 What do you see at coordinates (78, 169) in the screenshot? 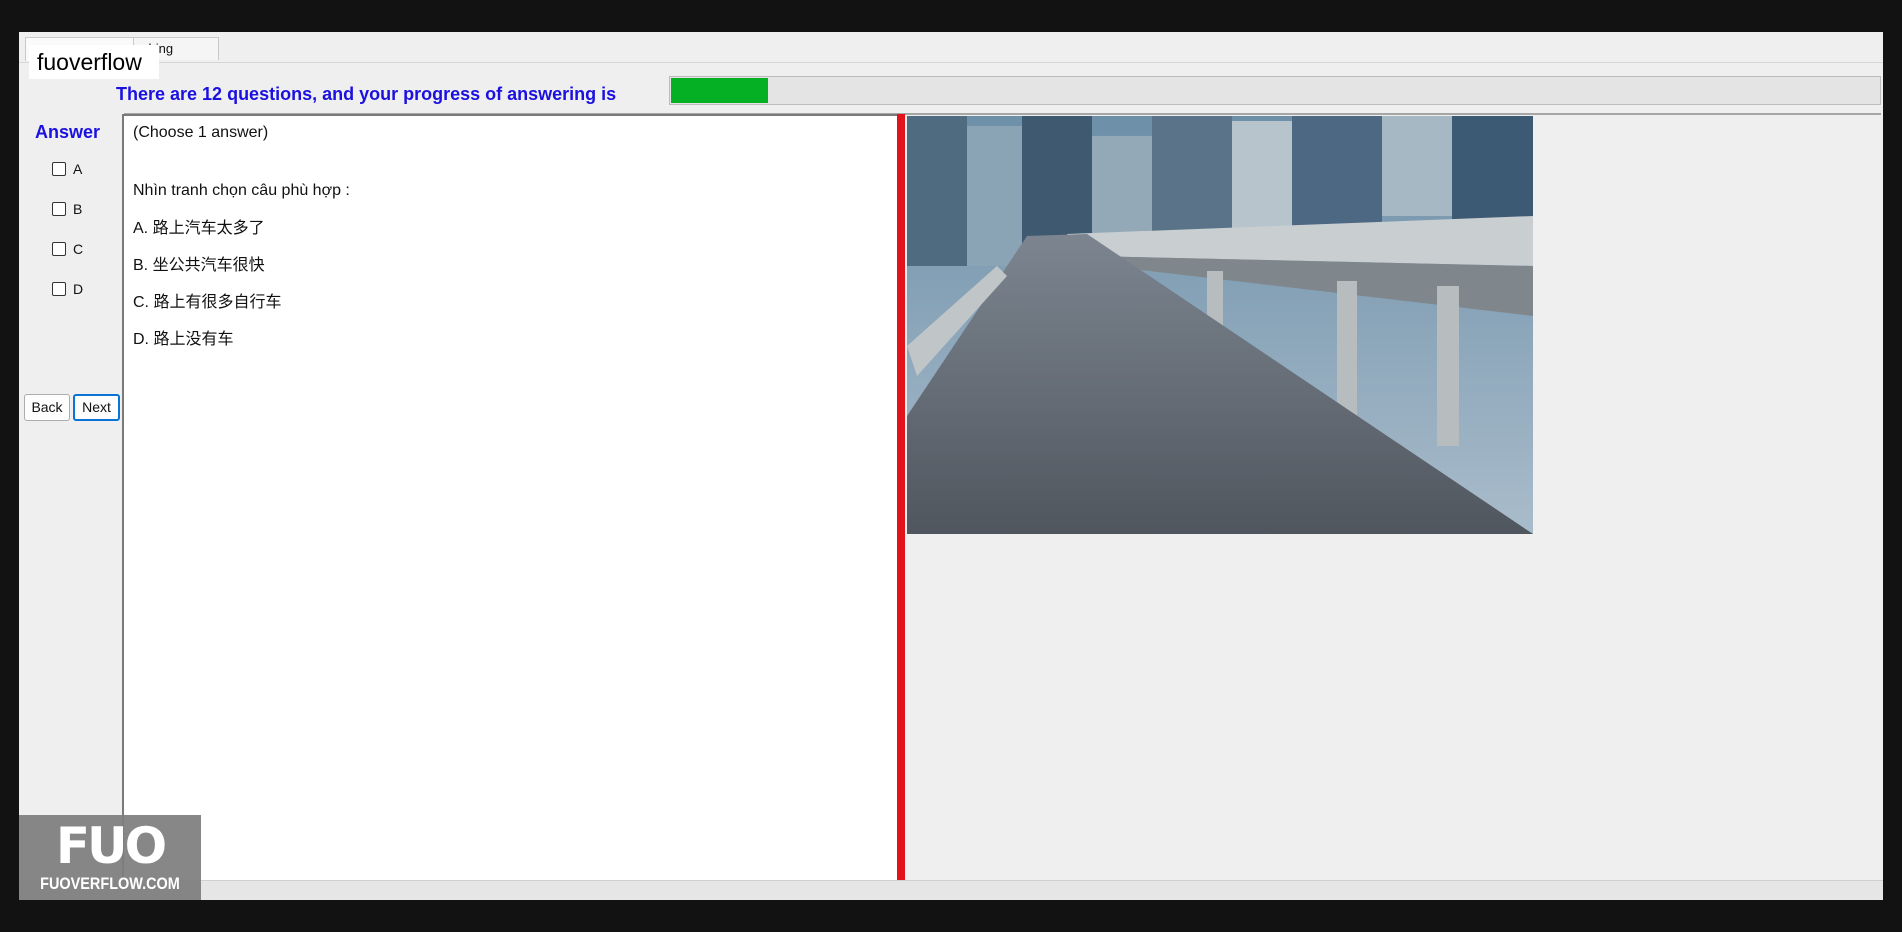
I see `option-label-a: A` at bounding box center [78, 169].